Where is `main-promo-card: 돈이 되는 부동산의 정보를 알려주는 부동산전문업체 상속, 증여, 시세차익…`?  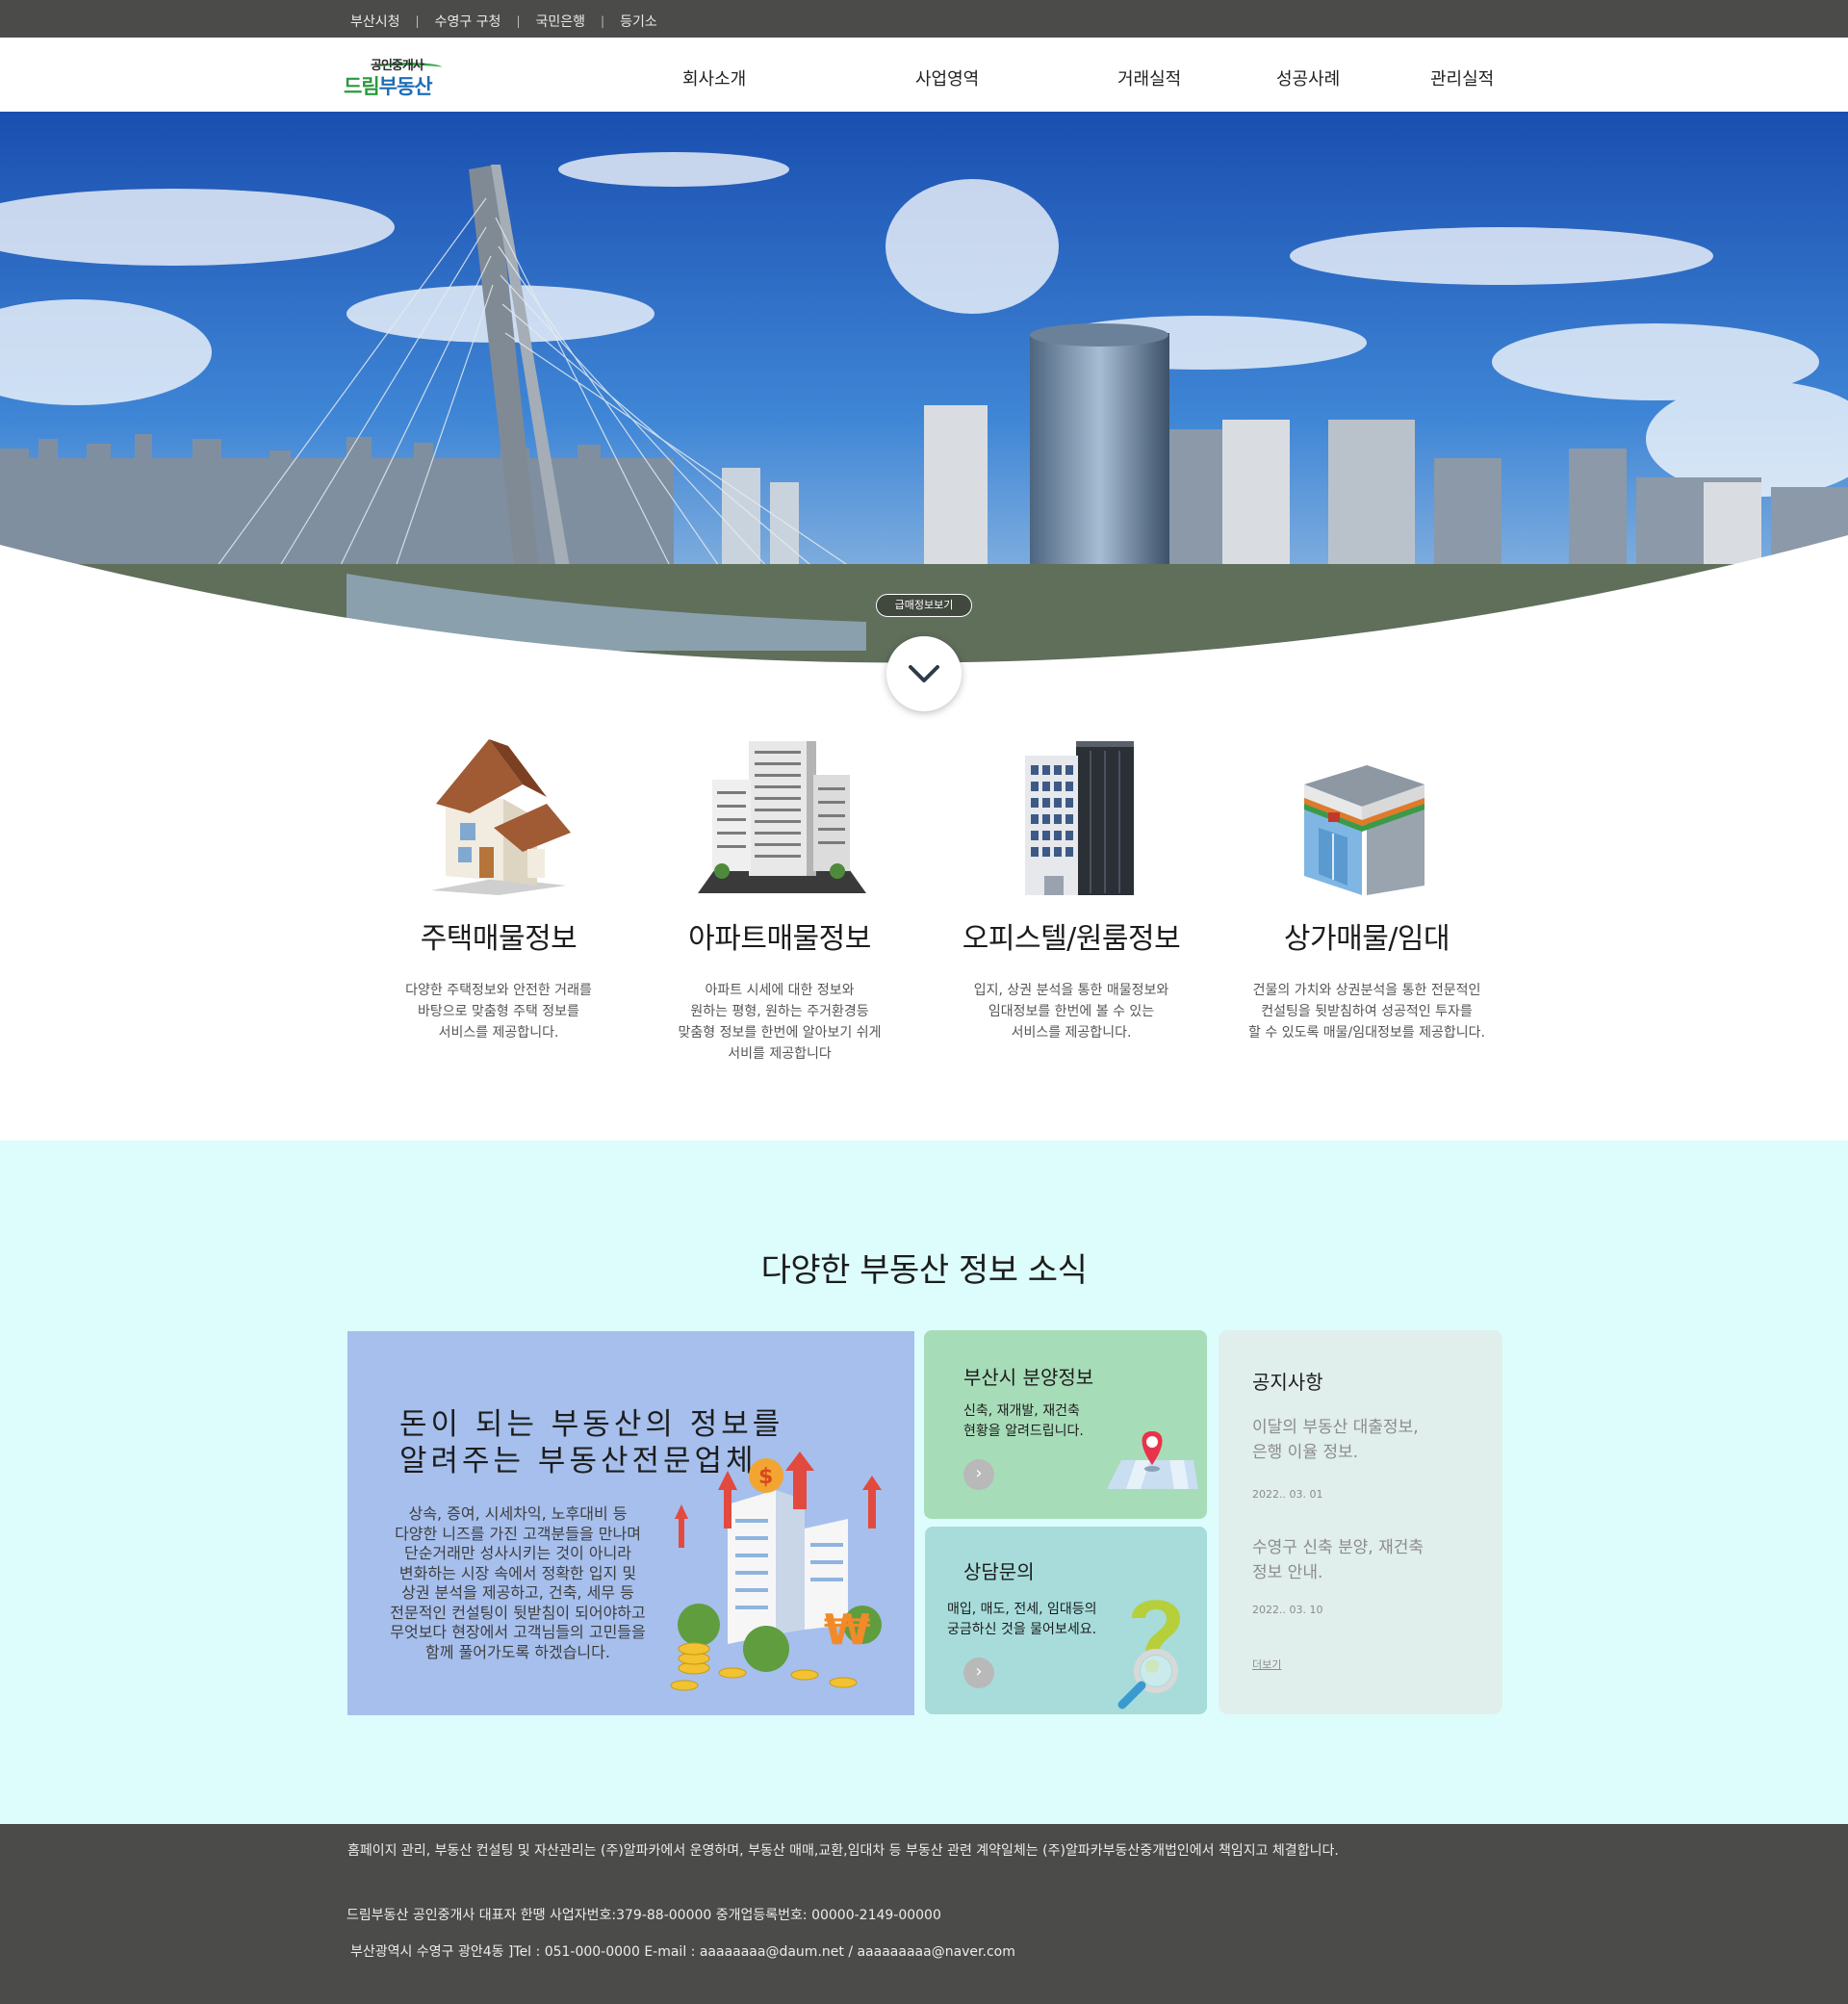 main-promo-card: 돈이 되는 부동산의 정보를 알려주는 부동산전문업체 상속, 증여, 시세차익… is located at coordinates (630, 1523).